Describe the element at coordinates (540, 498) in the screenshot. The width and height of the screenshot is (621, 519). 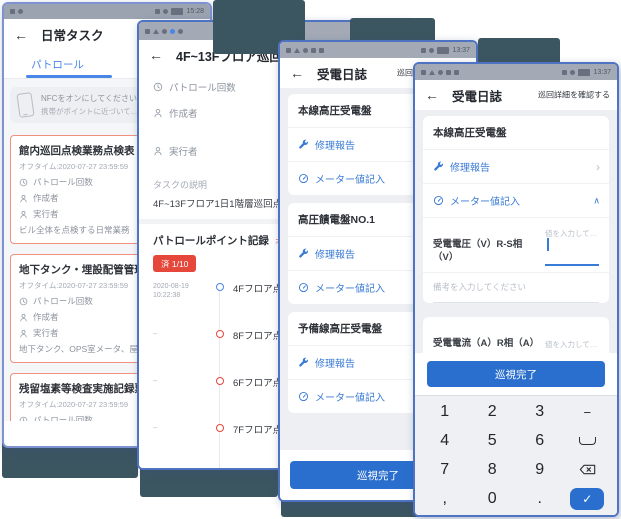
I see `key-period: .` at that location.